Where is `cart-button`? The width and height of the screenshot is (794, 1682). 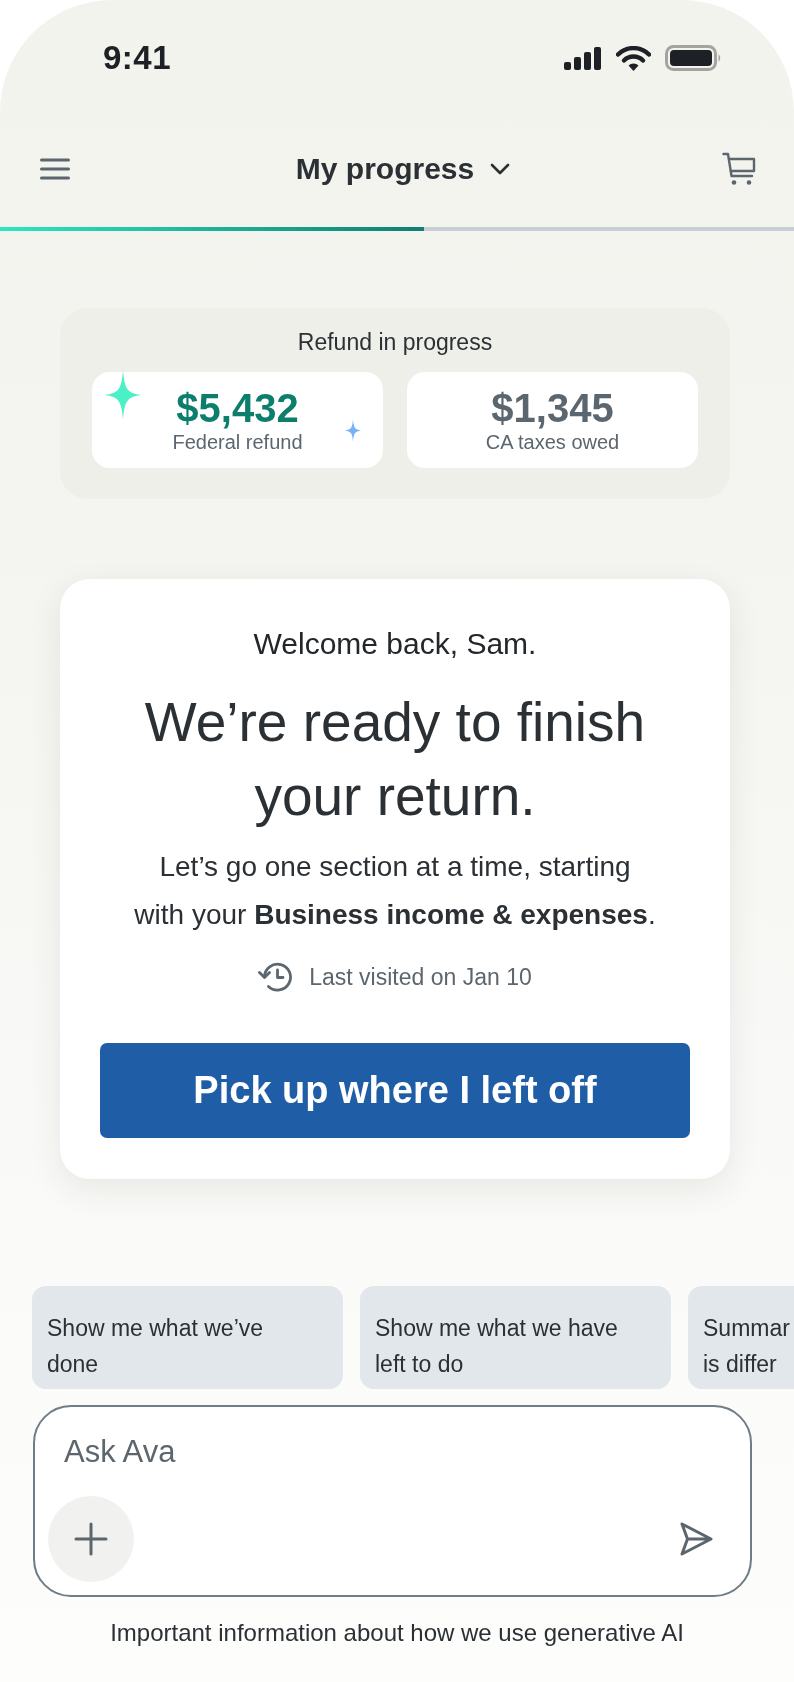
cart-button is located at coordinates (739, 168).